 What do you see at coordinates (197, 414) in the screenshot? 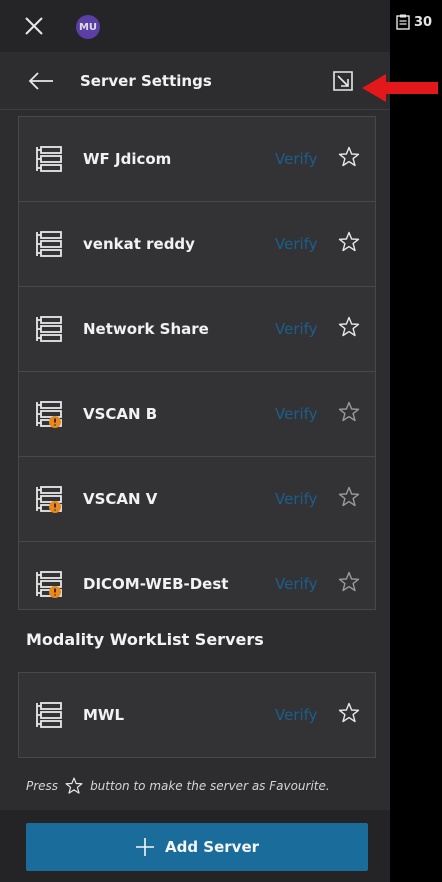
I see `server-row: VSCAN B Verify` at bounding box center [197, 414].